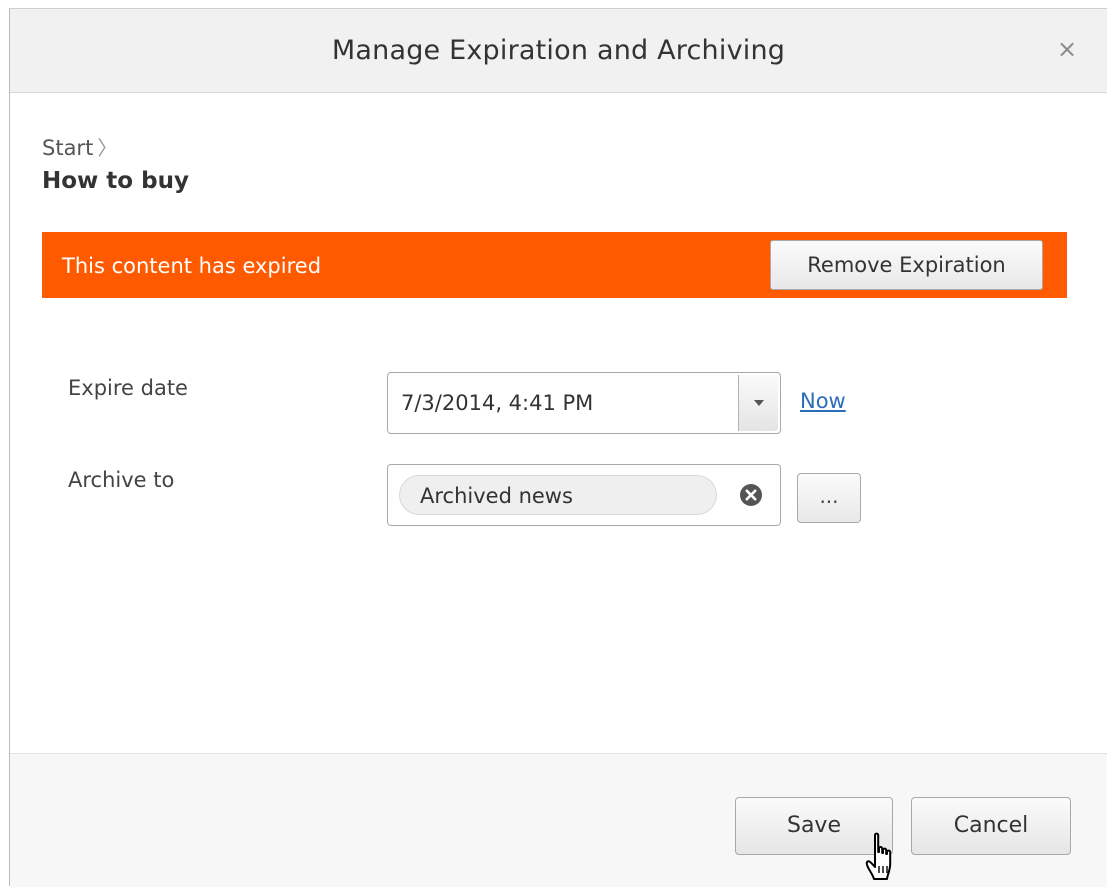  What do you see at coordinates (192, 266) in the screenshot?
I see `expired-alert-message: This content has expired` at bounding box center [192, 266].